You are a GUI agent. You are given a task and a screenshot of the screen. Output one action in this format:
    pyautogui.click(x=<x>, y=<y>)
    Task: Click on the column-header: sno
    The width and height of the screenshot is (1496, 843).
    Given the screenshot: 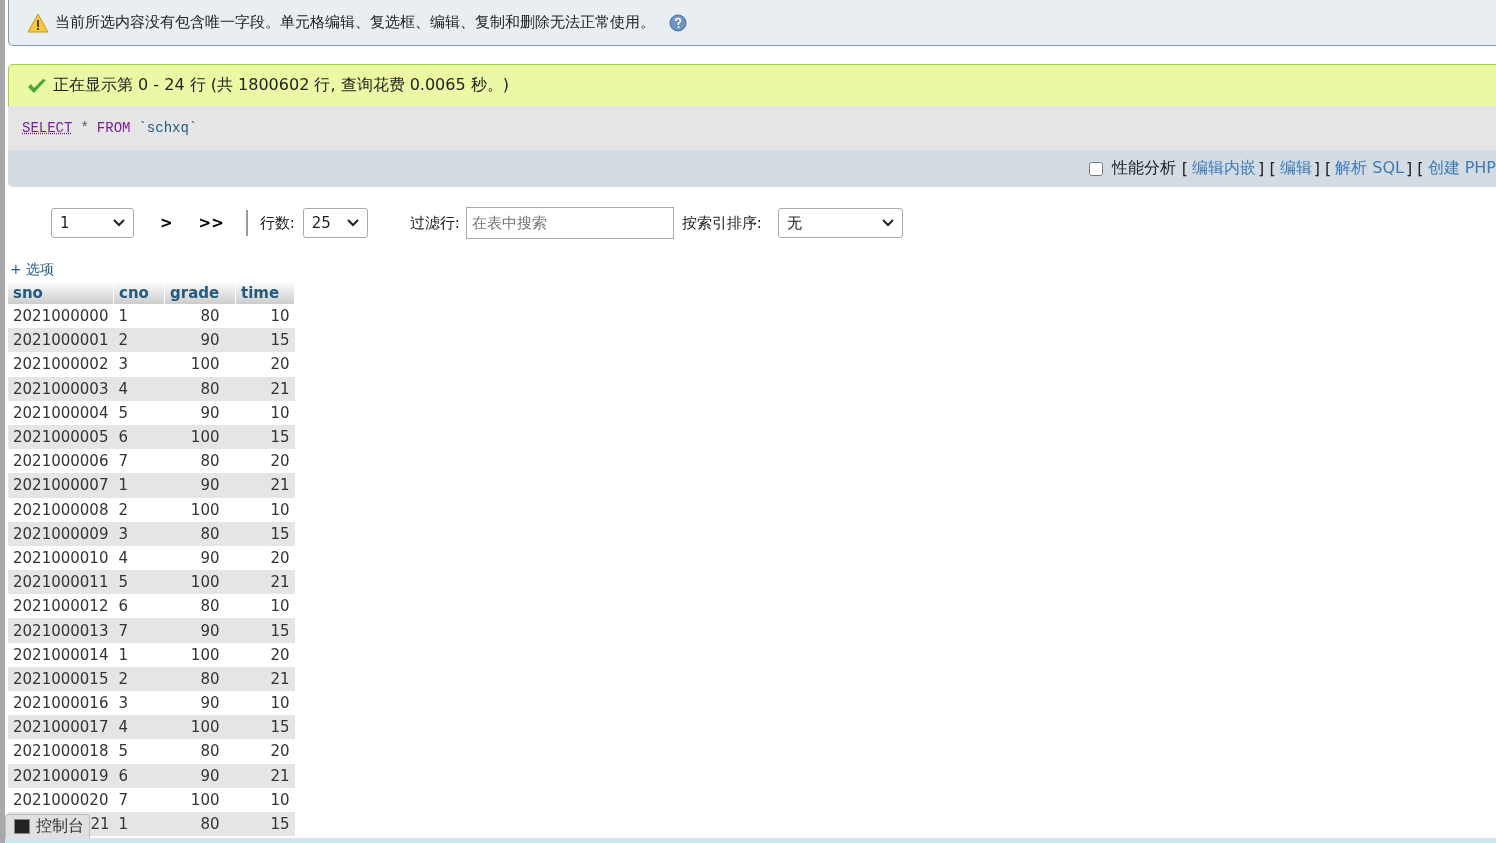 What is the action you would take?
    pyautogui.click(x=61, y=292)
    